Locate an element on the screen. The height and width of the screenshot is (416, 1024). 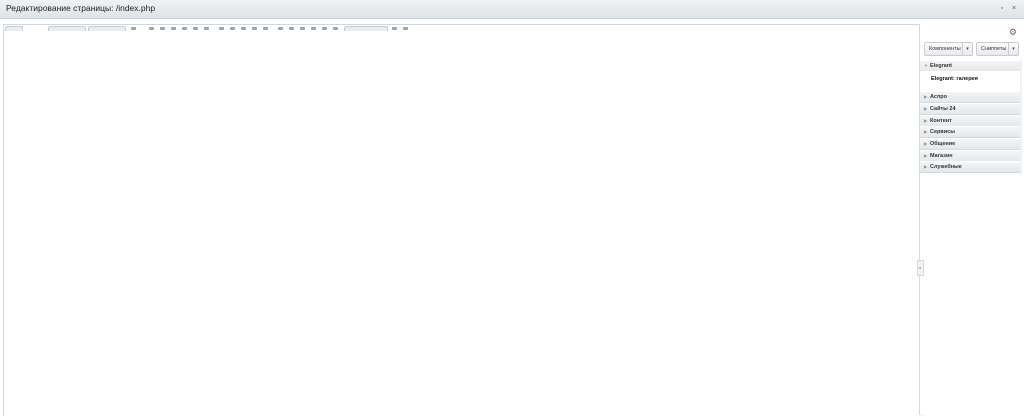
section-item: ▶ Аспро is located at coordinates (970, 97).